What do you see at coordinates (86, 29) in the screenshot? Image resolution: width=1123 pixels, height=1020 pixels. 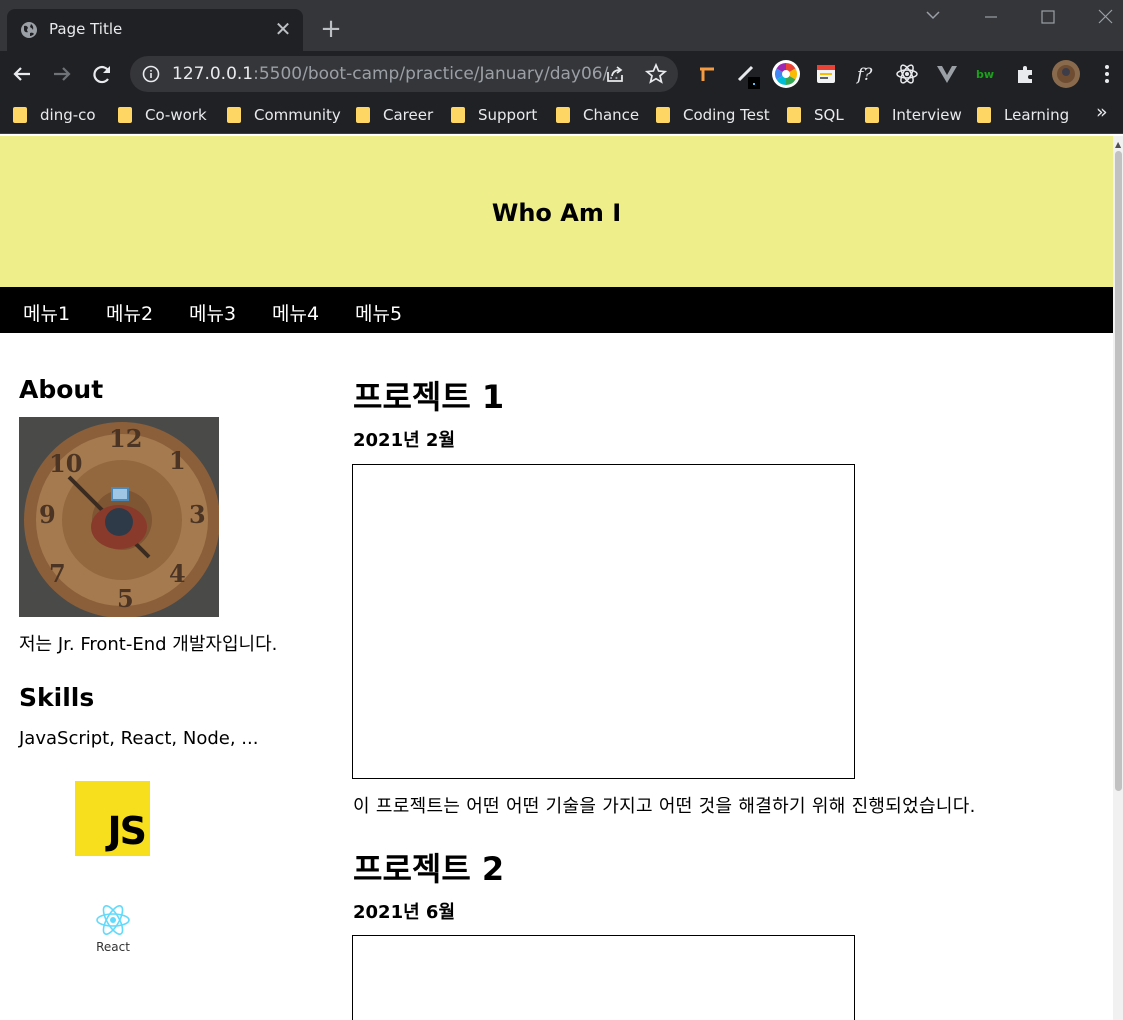 I see `tab-title: Page Title` at bounding box center [86, 29].